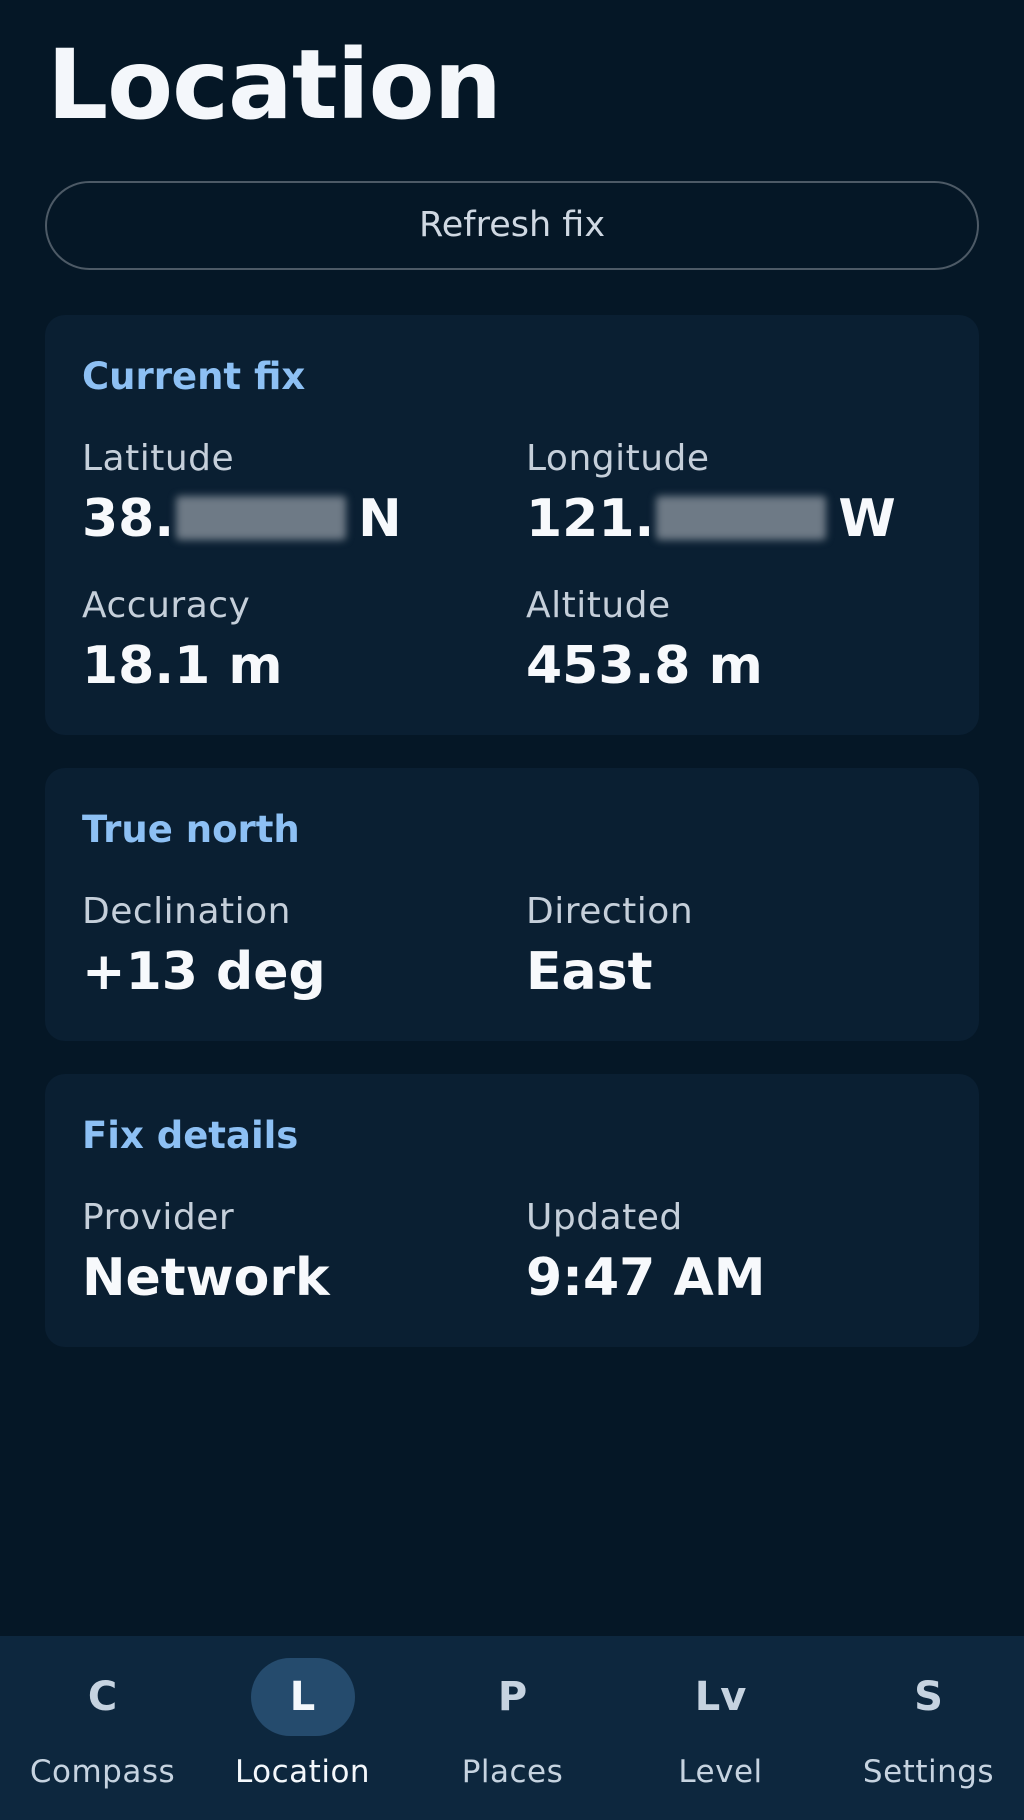 This screenshot has height=1820, width=1024. What do you see at coordinates (206, 1278) in the screenshot?
I see `provider-value: Network` at bounding box center [206, 1278].